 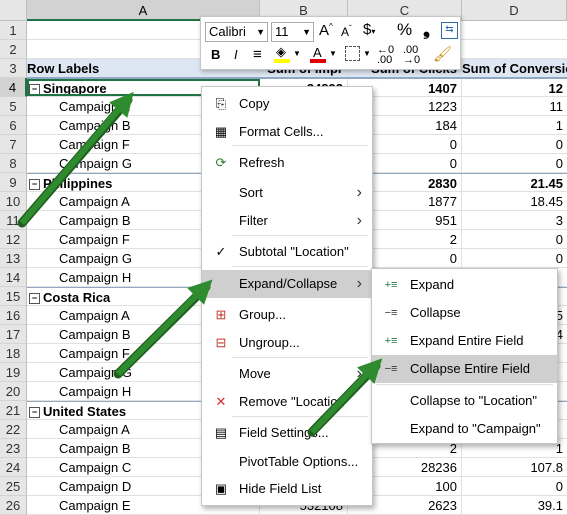 What do you see at coordinates (282, 54) in the screenshot?
I see `fill-color-button: ◈` at bounding box center [282, 54].